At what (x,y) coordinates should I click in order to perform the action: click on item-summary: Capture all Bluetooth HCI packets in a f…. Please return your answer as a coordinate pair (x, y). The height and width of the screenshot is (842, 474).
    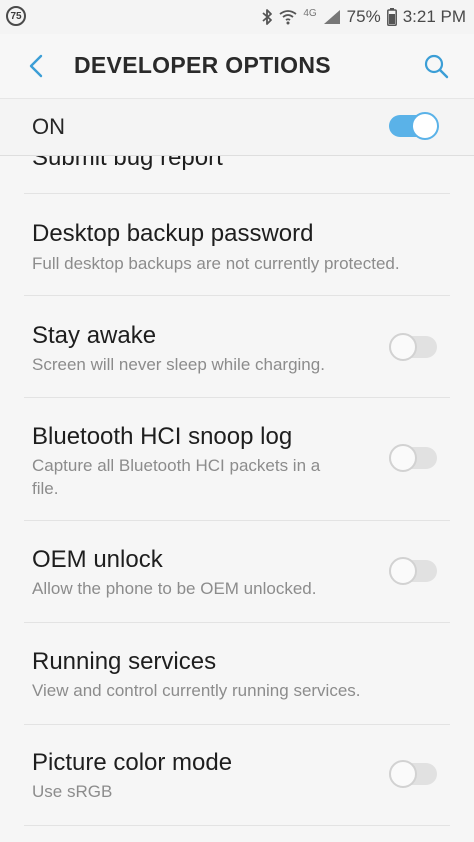
    Looking at the image, I should click on (176, 477).